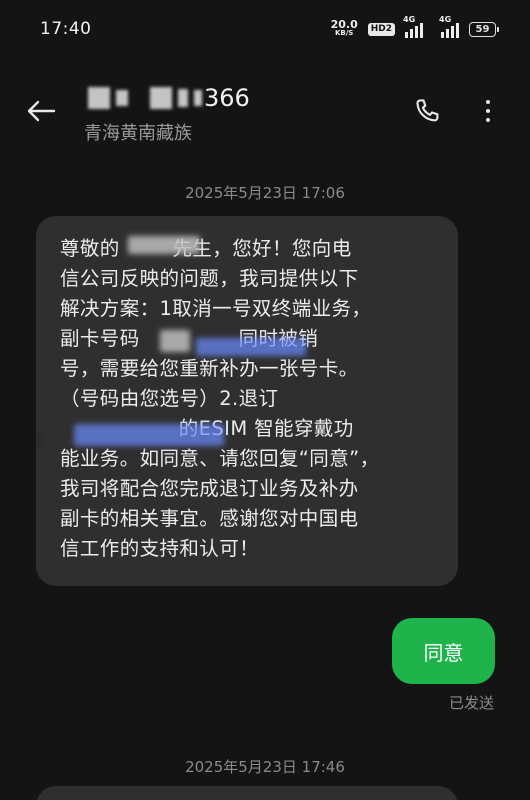 This screenshot has width=530, height=800. I want to click on contact-number: 366, so click(169, 98).